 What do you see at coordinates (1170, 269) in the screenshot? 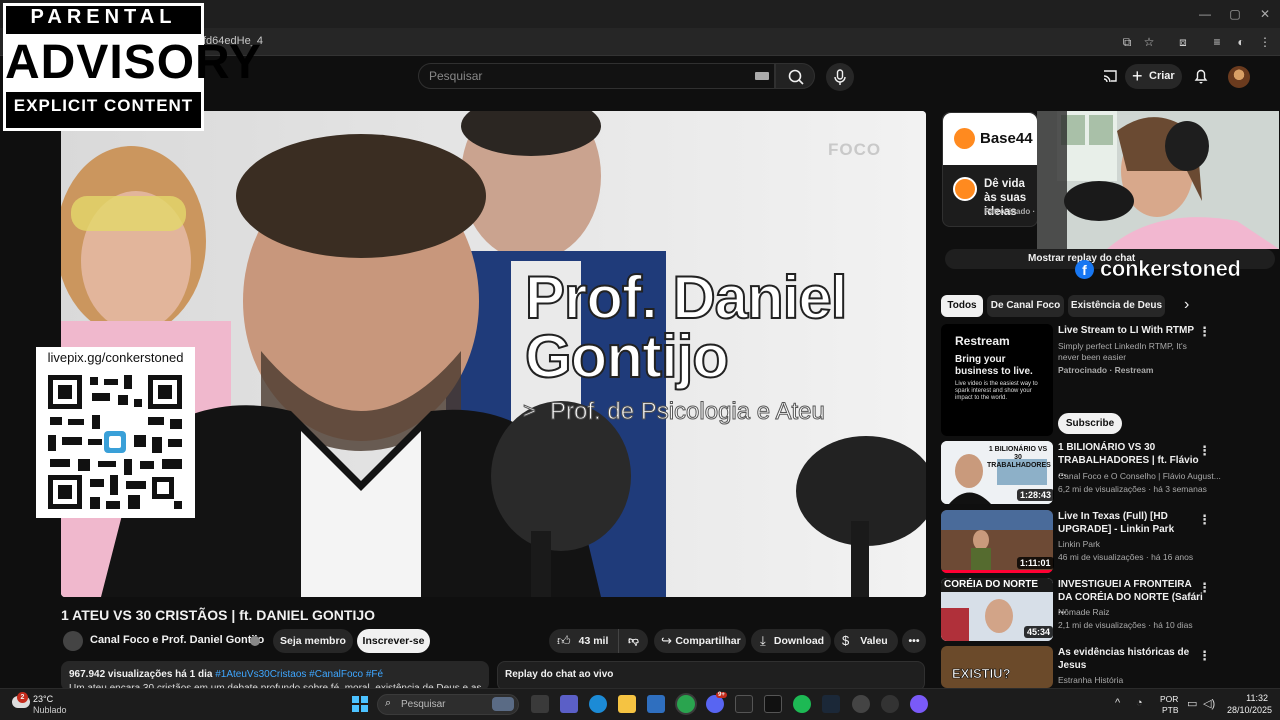
I see `streamer-name: conkerstoned` at bounding box center [1170, 269].